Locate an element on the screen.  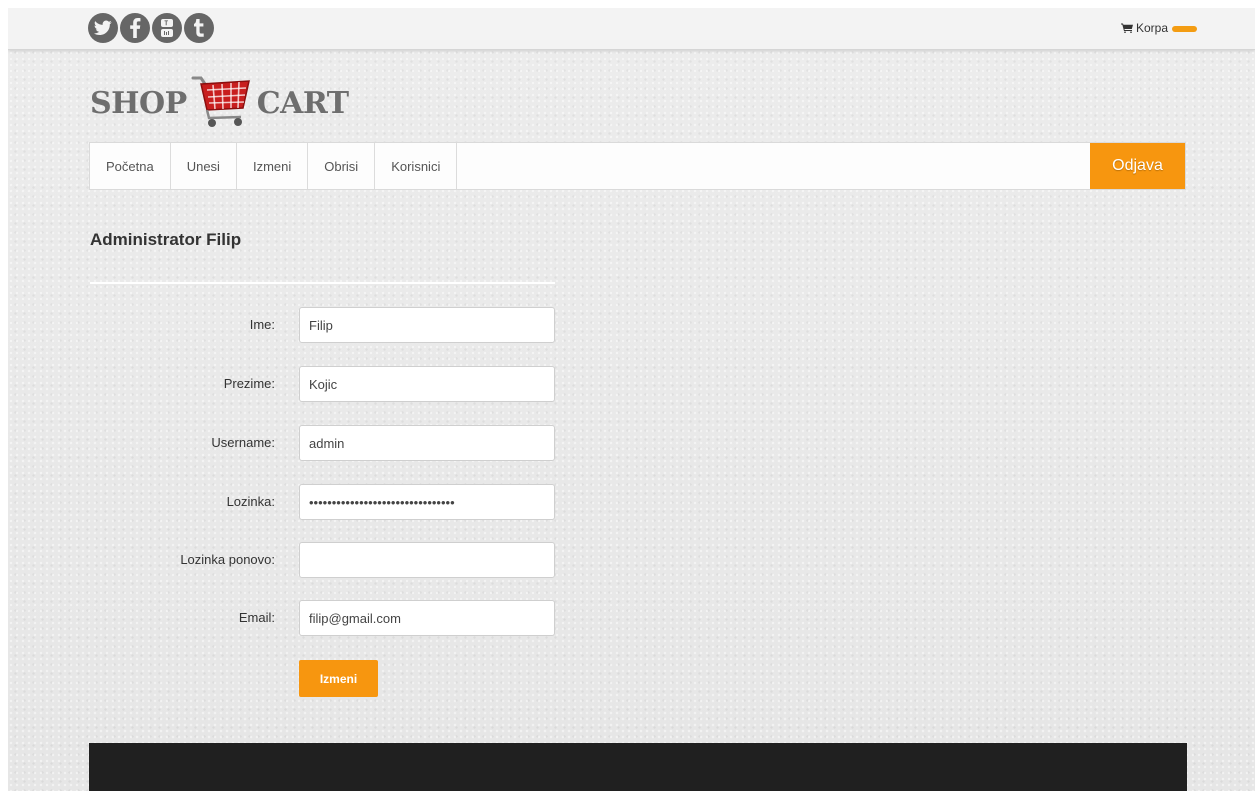
password-repeat-row: Lozinka ponovo: is located at coordinates (322, 560).